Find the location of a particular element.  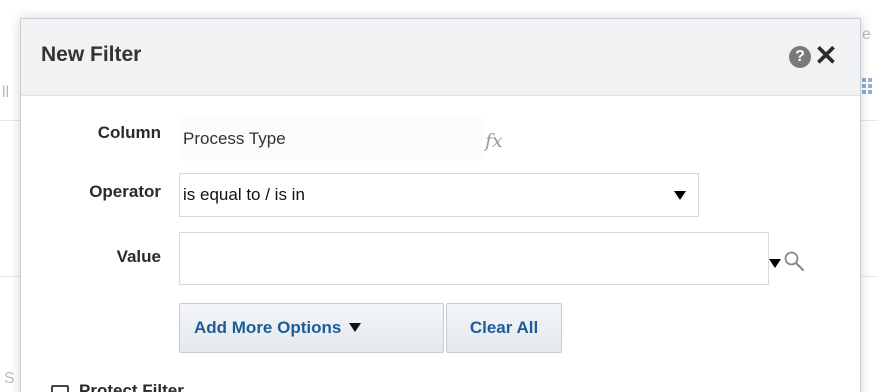

background-text-fragment: e is located at coordinates (866, 34).